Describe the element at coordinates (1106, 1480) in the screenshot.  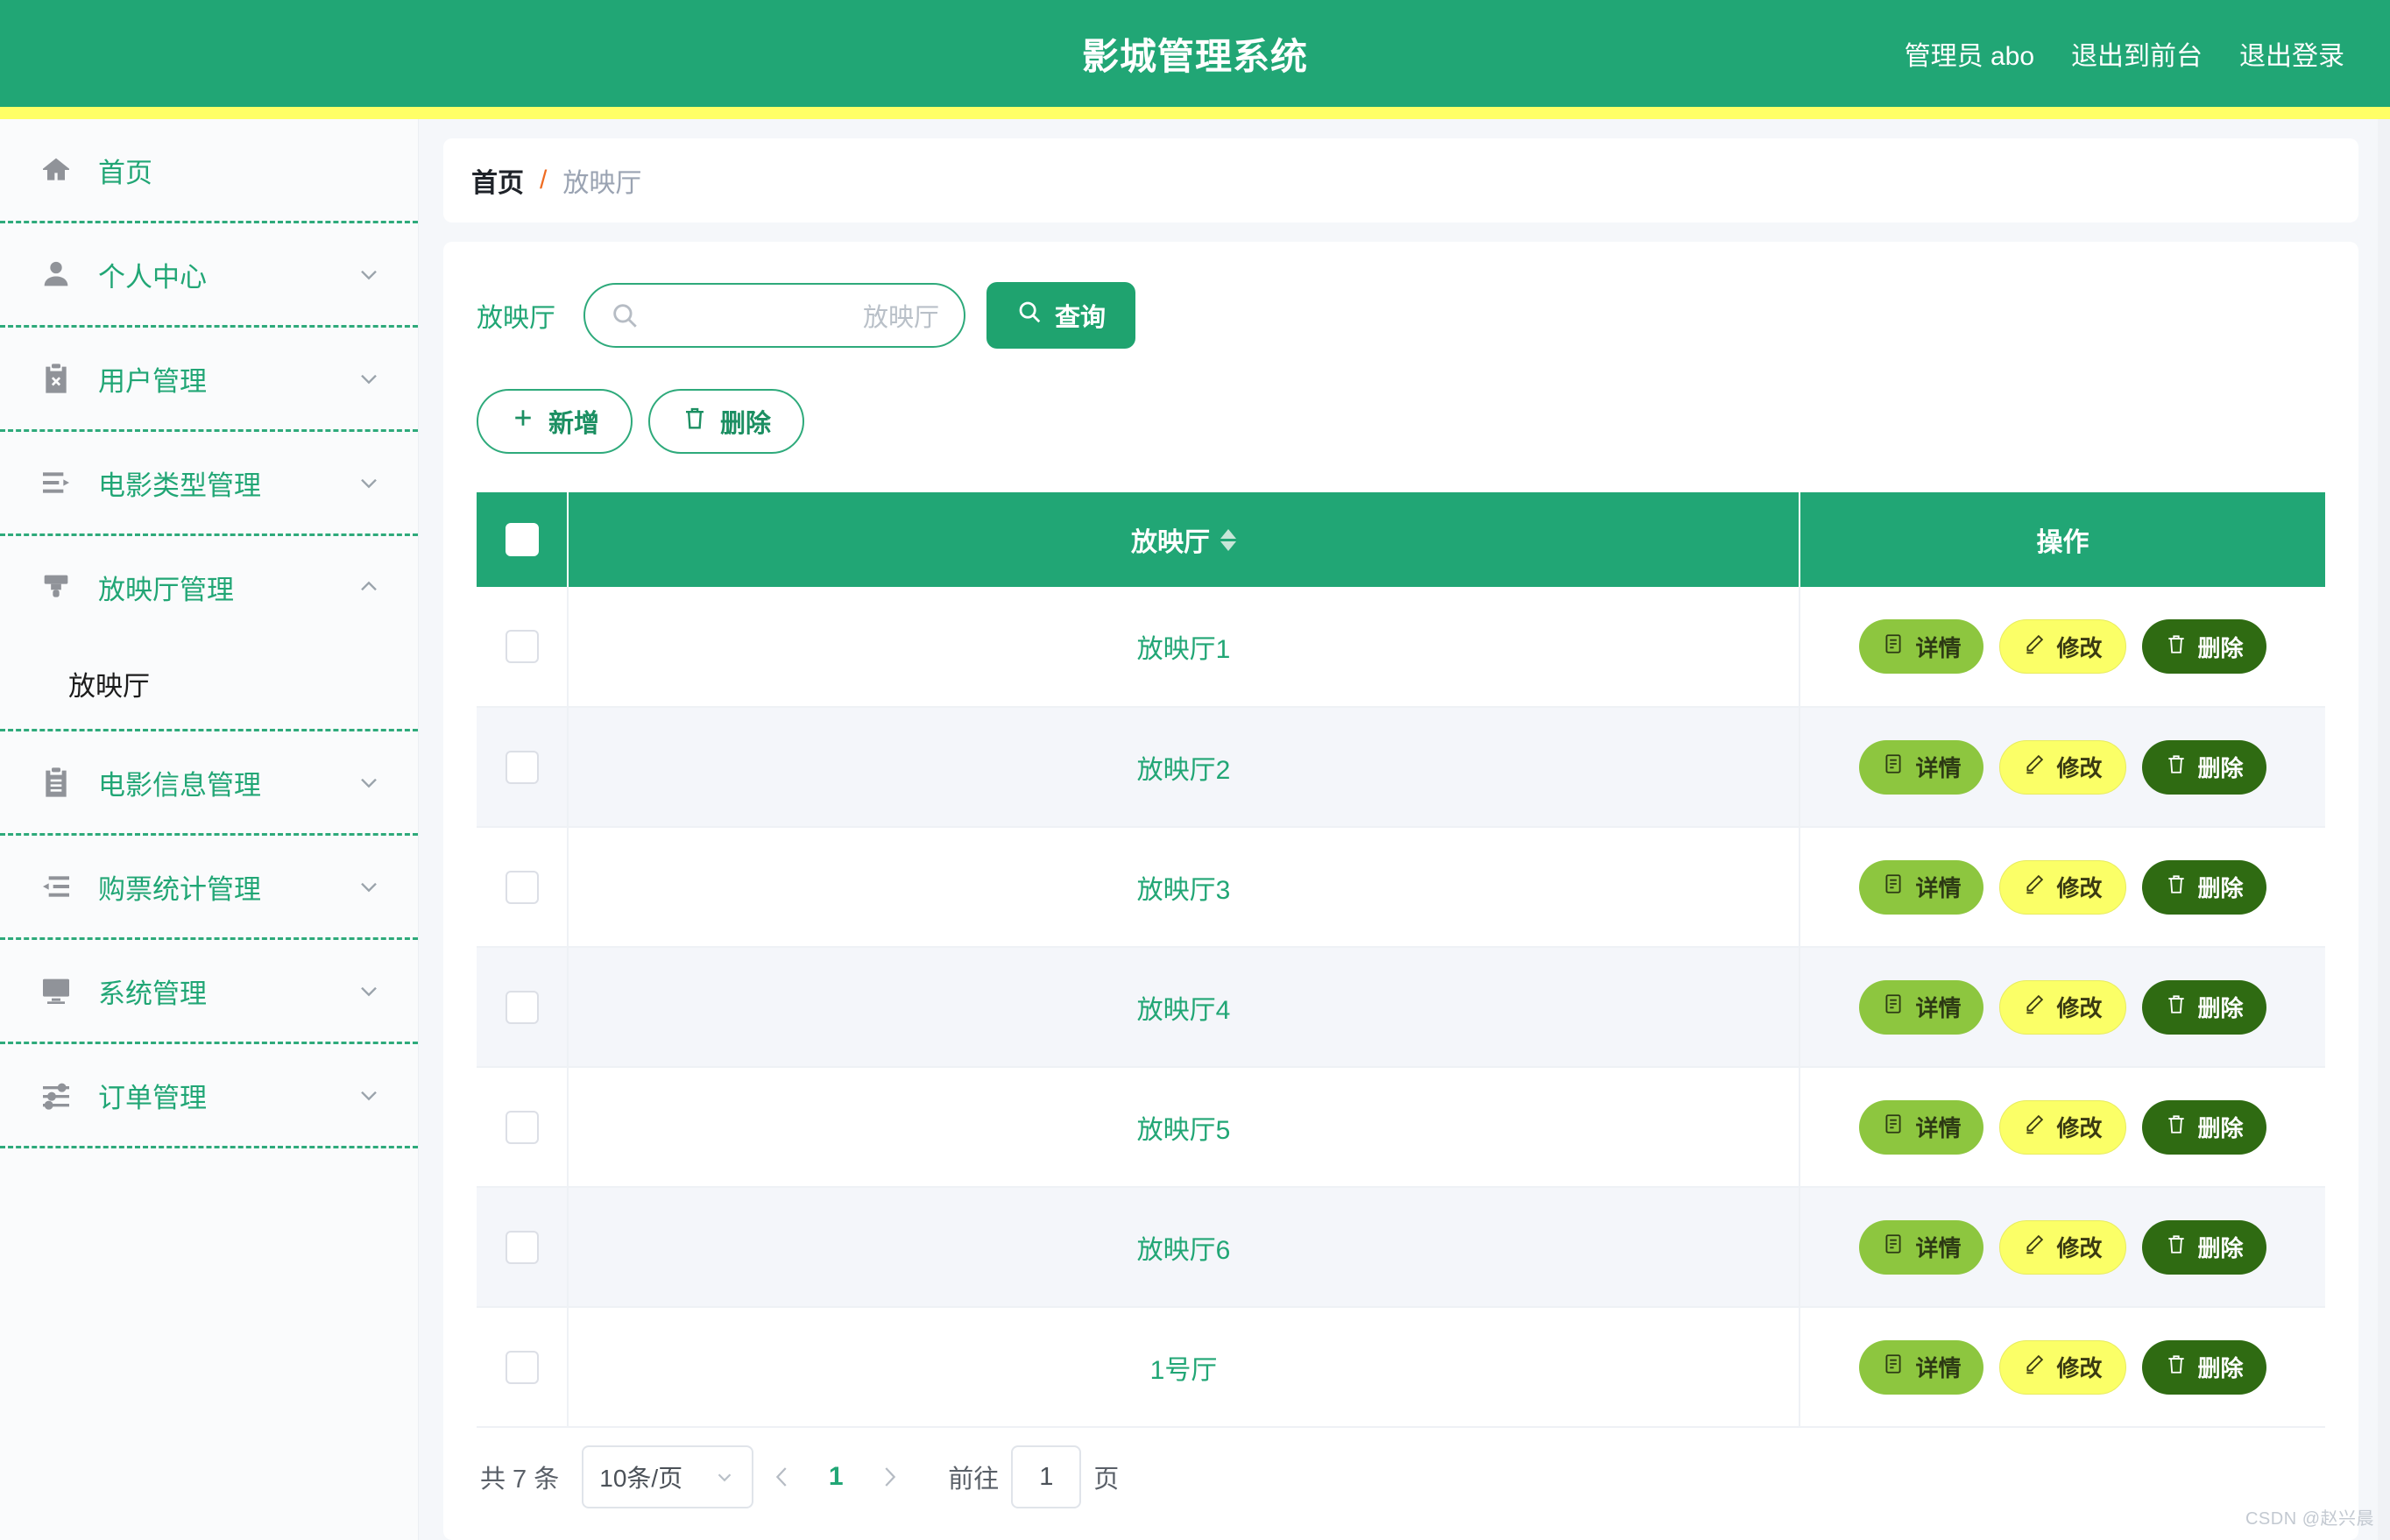
I see `pagination-page-unit: 页` at that location.